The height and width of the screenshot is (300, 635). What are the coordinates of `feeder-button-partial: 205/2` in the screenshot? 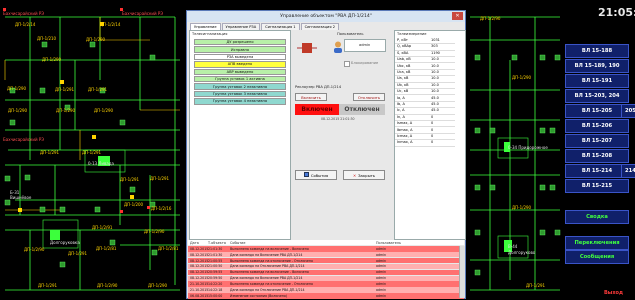 It's located at (628, 111).